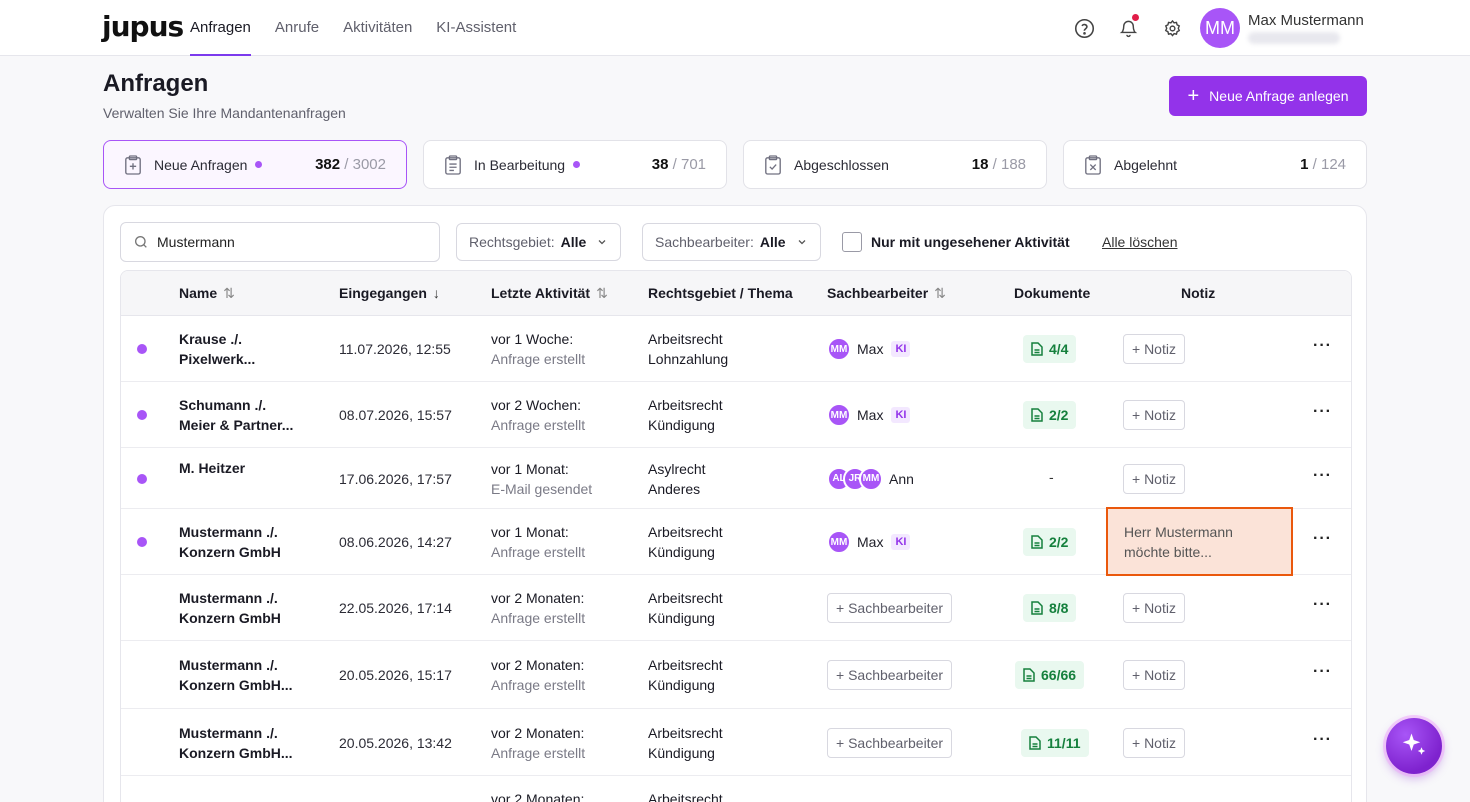 This screenshot has width=1470, height=802. I want to click on ai-assistant-fab, so click(1414, 746).